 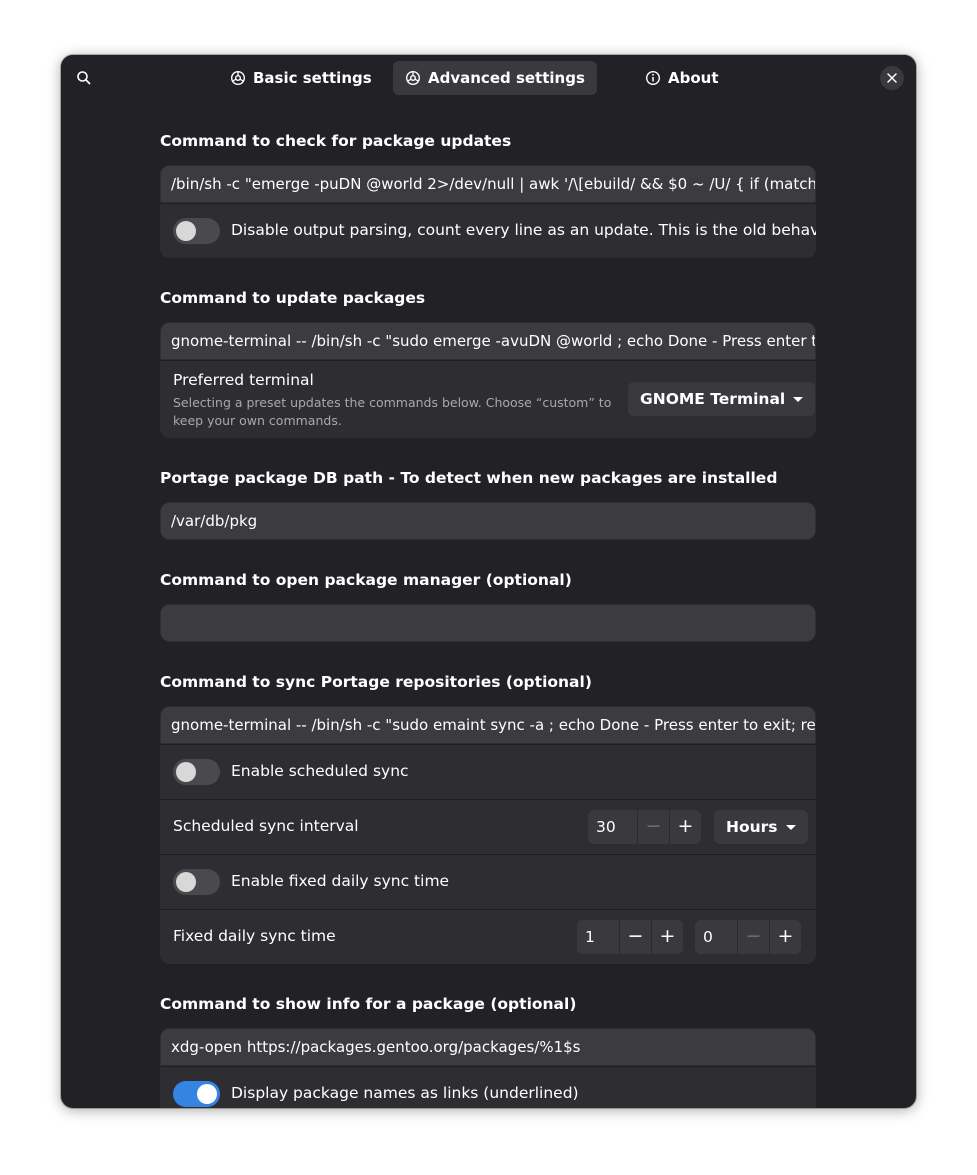 I want to click on update-packages-title: Command to update packages, so click(x=293, y=298).